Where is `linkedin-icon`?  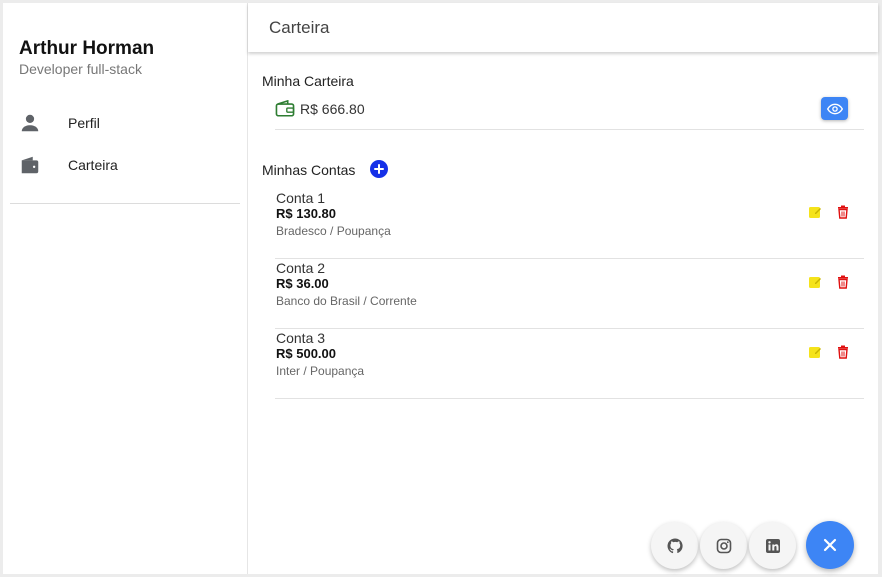
linkedin-icon is located at coordinates (772, 545).